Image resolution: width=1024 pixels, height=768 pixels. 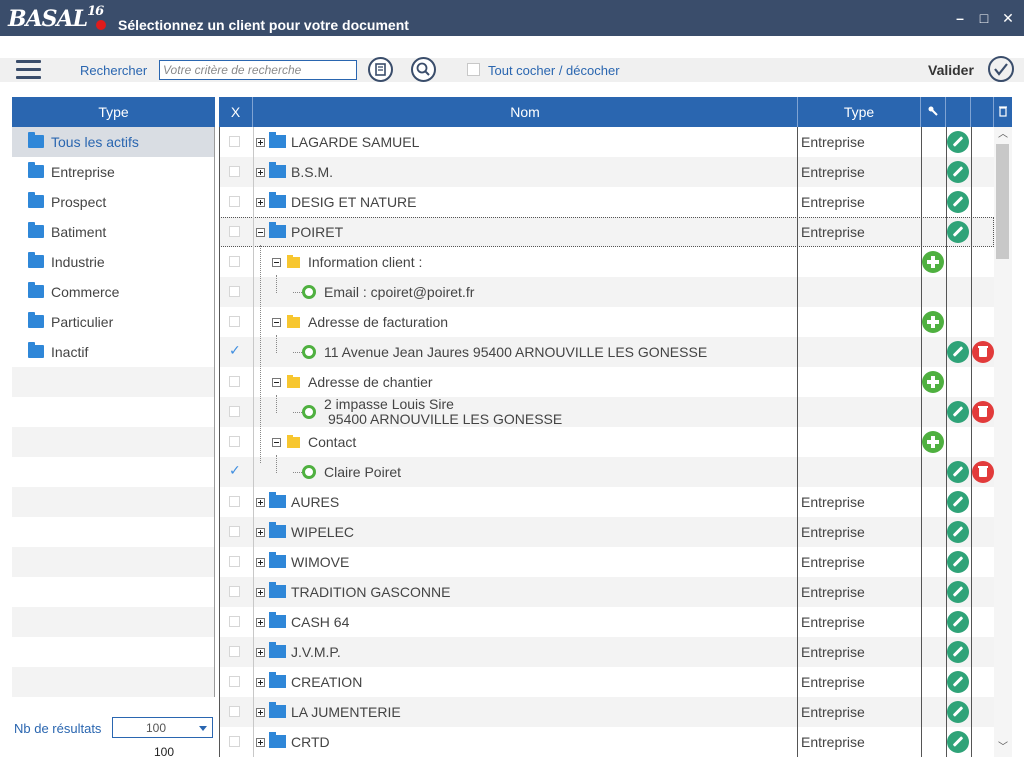 I want to click on type-item: Commerce, so click(x=113, y=292).